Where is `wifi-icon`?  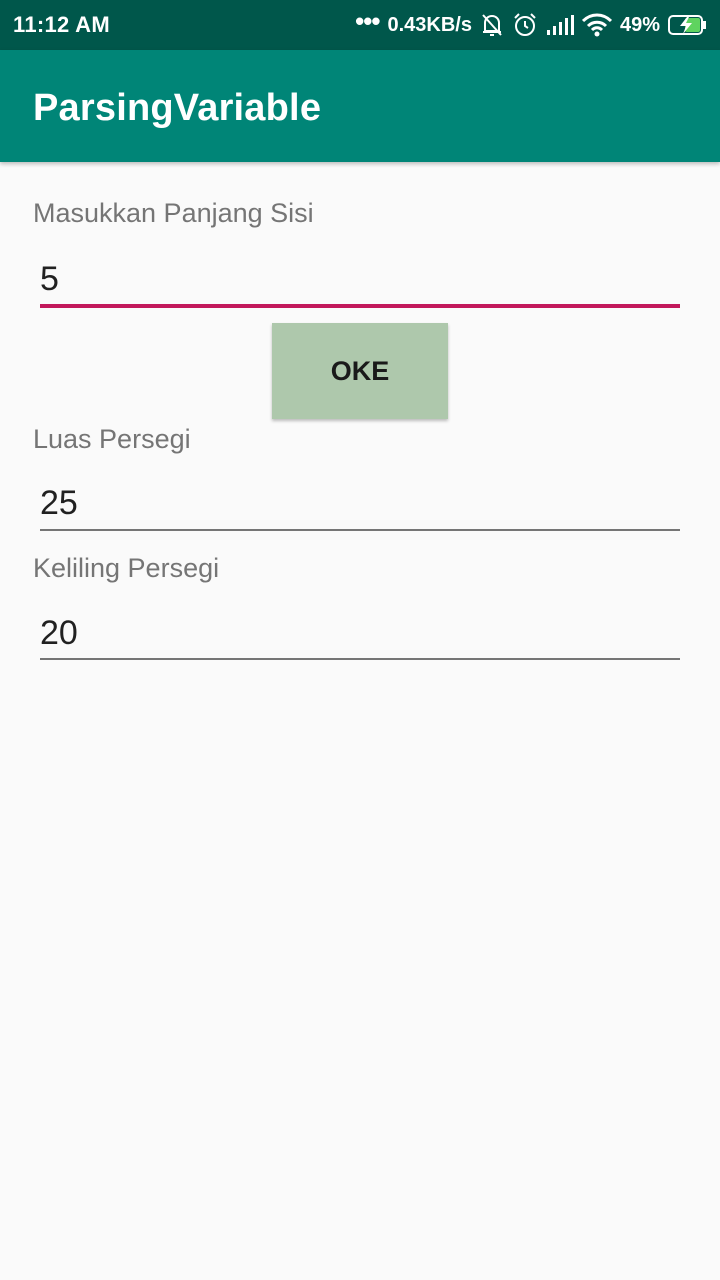 wifi-icon is located at coordinates (596, 25).